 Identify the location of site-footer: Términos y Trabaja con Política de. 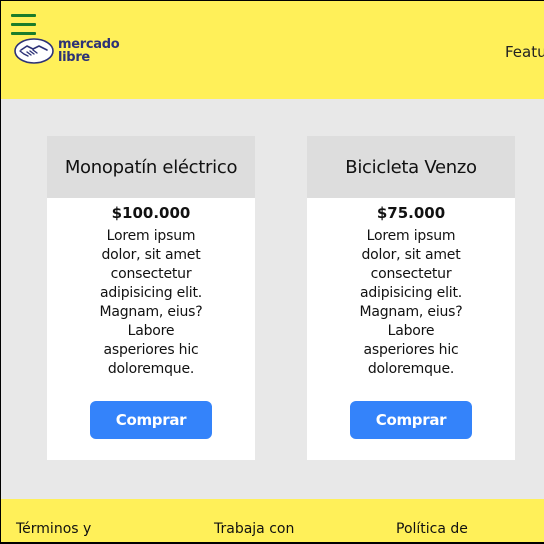
(272, 520).